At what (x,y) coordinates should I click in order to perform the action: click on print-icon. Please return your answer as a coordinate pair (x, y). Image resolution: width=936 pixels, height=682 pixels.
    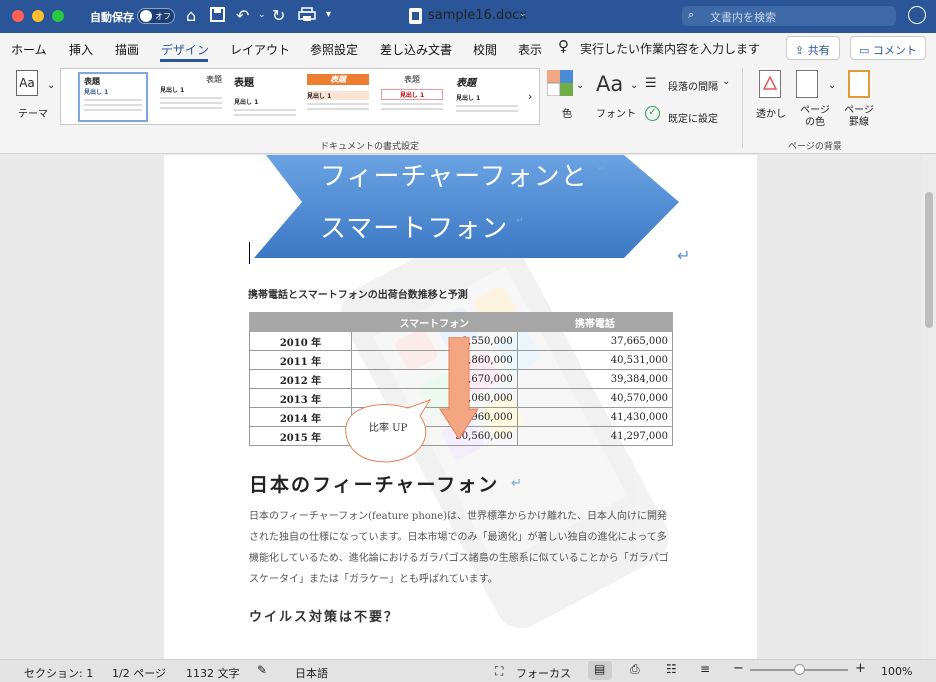
    Looking at the image, I should click on (307, 16).